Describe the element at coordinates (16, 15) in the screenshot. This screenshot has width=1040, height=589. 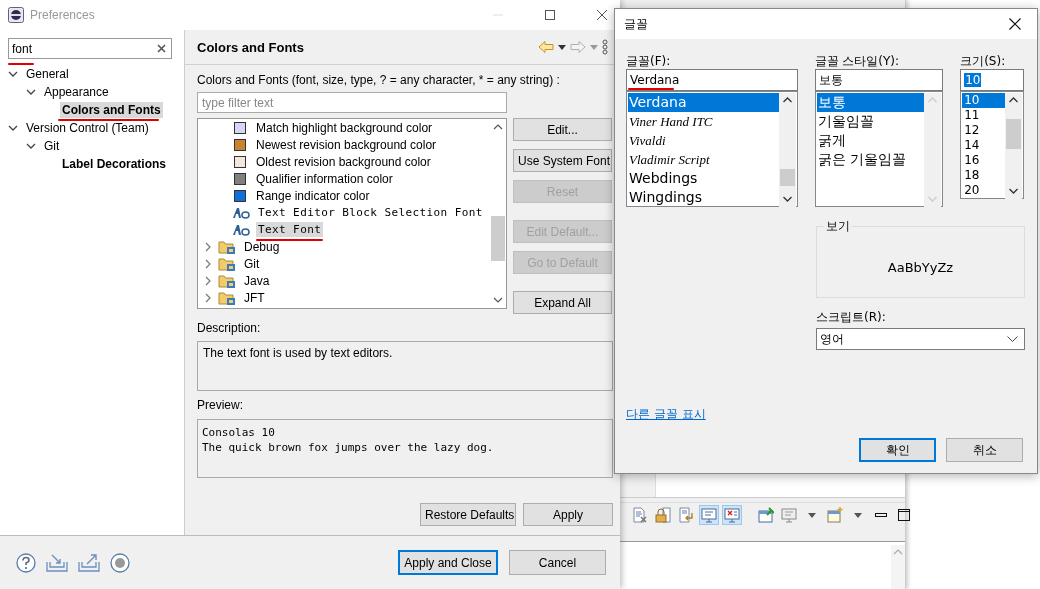
I see `app-icon` at that location.